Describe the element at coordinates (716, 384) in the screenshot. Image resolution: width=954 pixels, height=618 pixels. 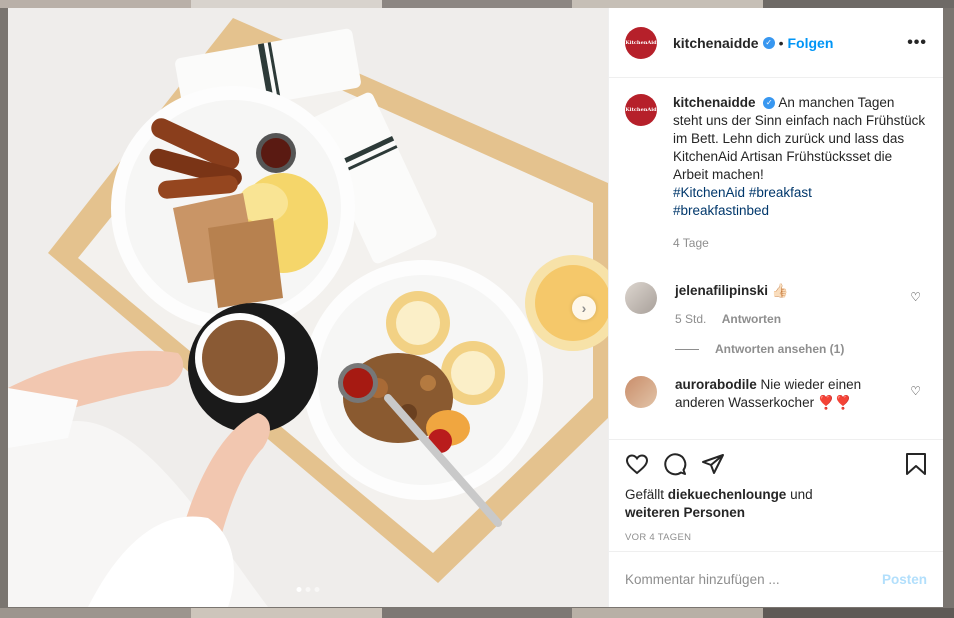
I see `comment-username: aurorabodile` at that location.